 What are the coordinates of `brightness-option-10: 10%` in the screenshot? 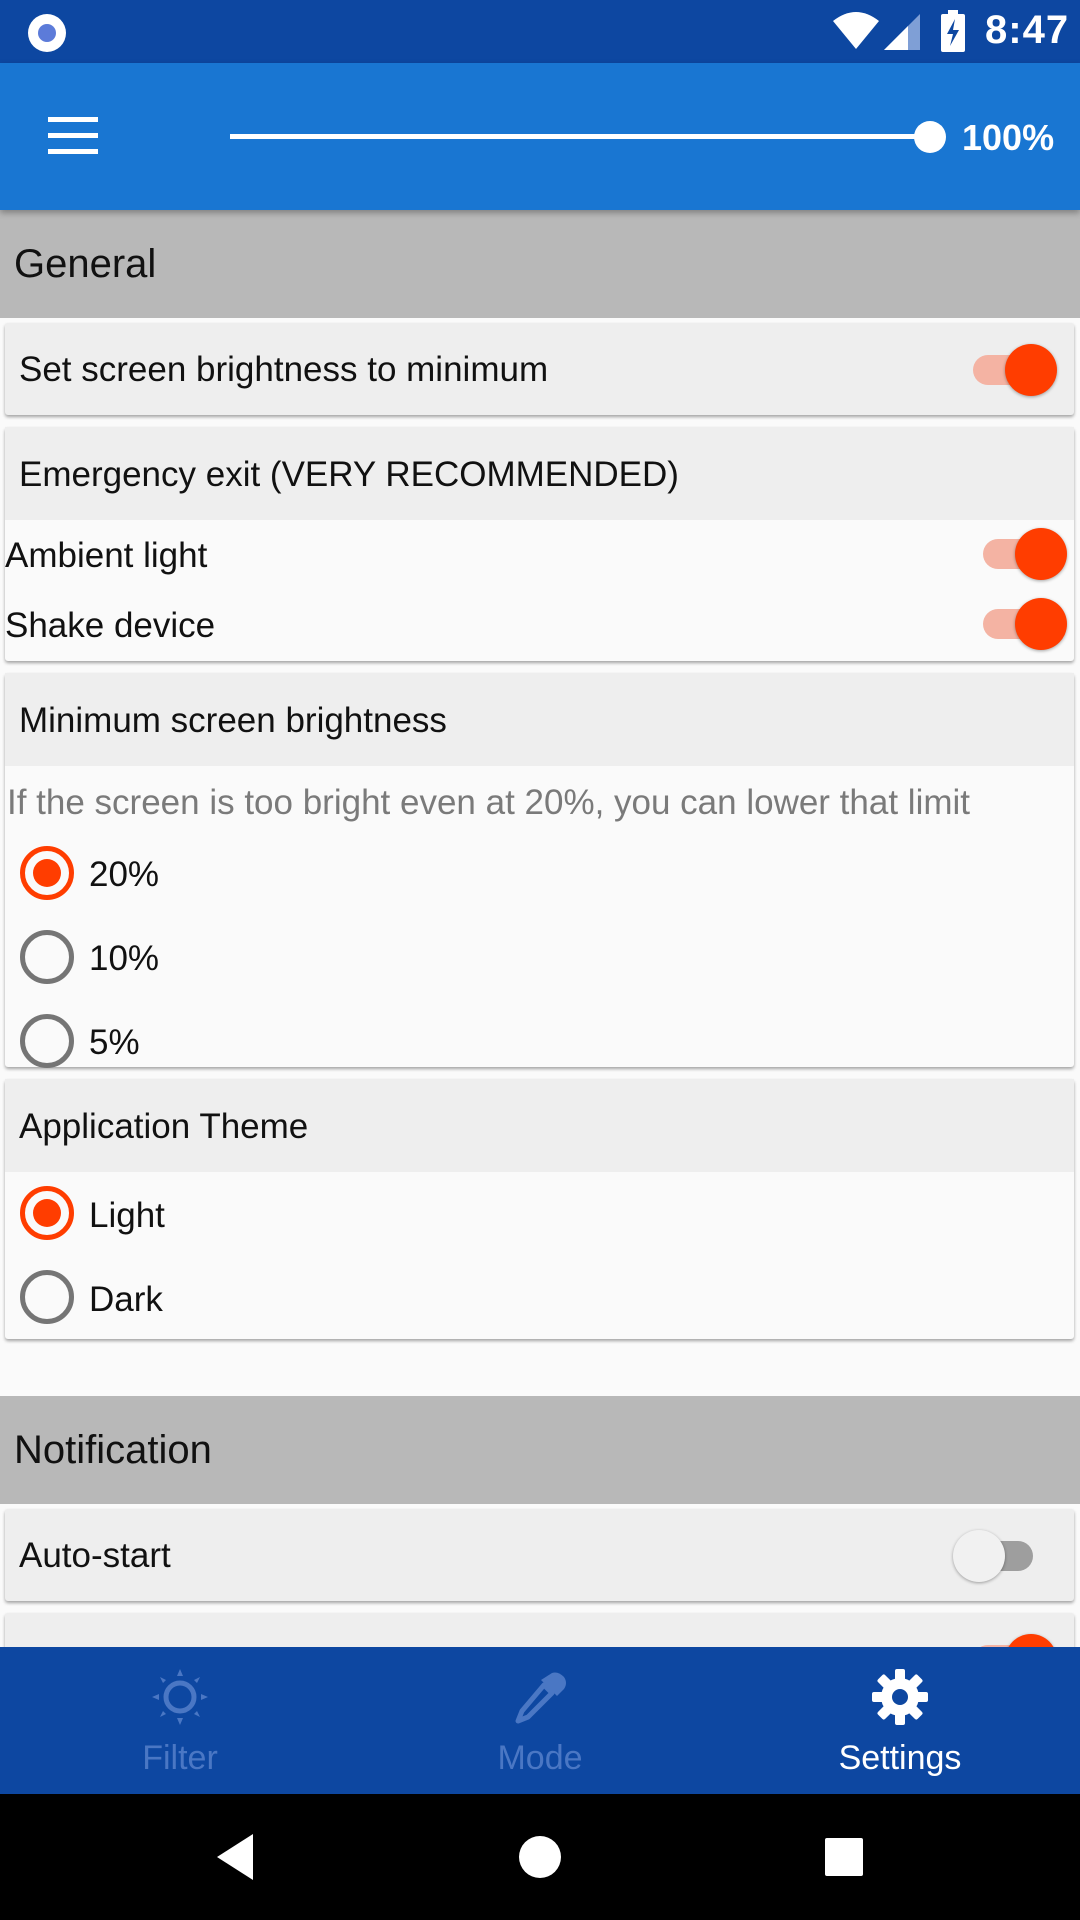 It's located at (539, 957).